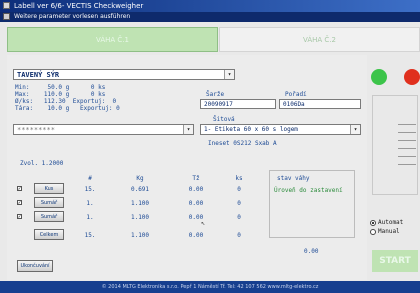 This screenshot has width=420, height=293. Describe the element at coordinates (389, 231) in the screenshot. I see `mode-manual-label: Manual` at that location.